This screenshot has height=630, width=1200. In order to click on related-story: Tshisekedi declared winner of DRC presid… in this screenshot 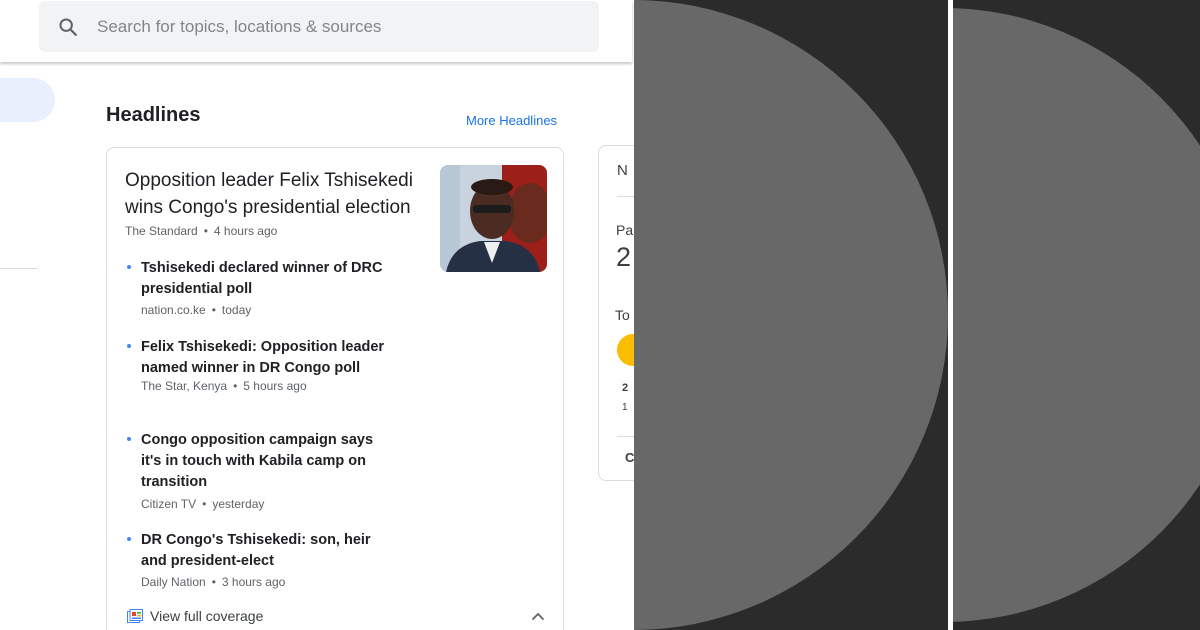, I will do `click(262, 287)`.